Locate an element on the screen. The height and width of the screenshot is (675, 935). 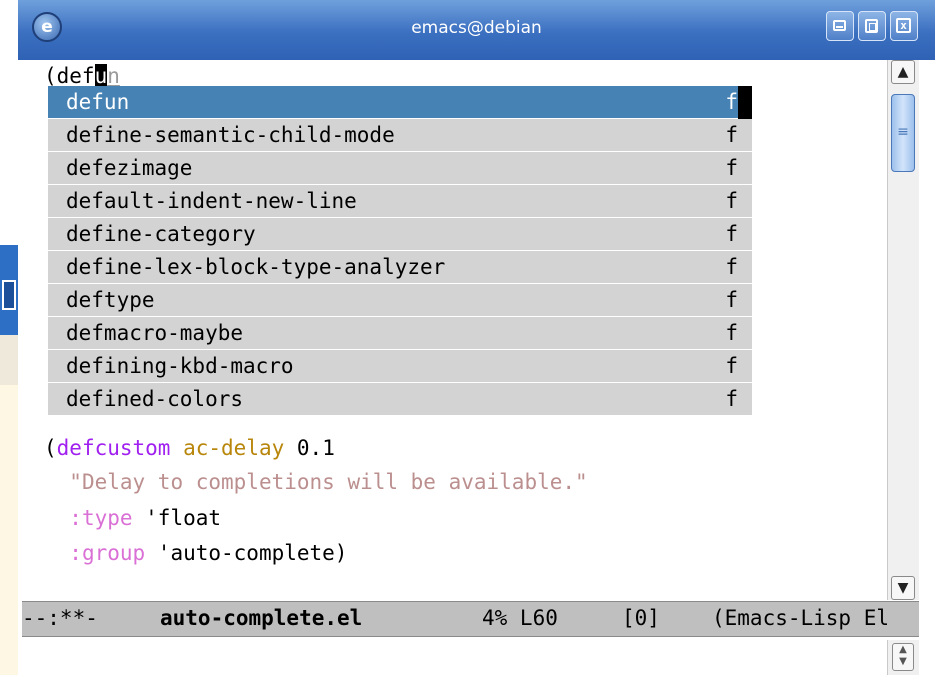
close-icon: x is located at coordinates (903, 25).